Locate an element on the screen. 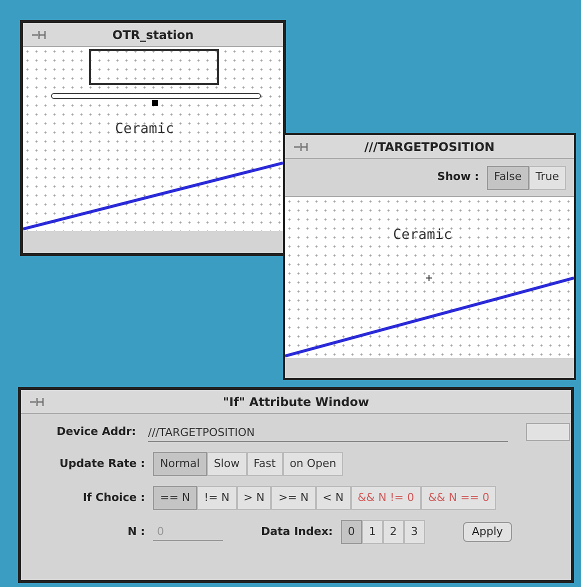 The image size is (581, 587). apply-button: Apply is located at coordinates (487, 532).